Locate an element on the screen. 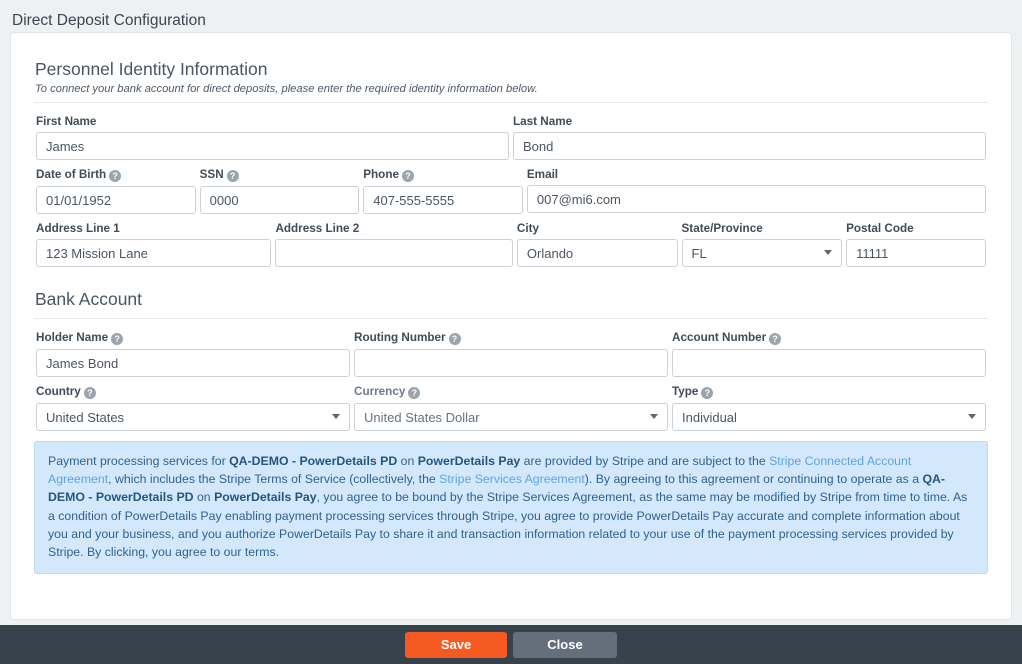 Image resolution: width=1022 pixels, height=664 pixels. bank-fields-row-2: Country? Currency? Type? is located at coordinates (511, 408).